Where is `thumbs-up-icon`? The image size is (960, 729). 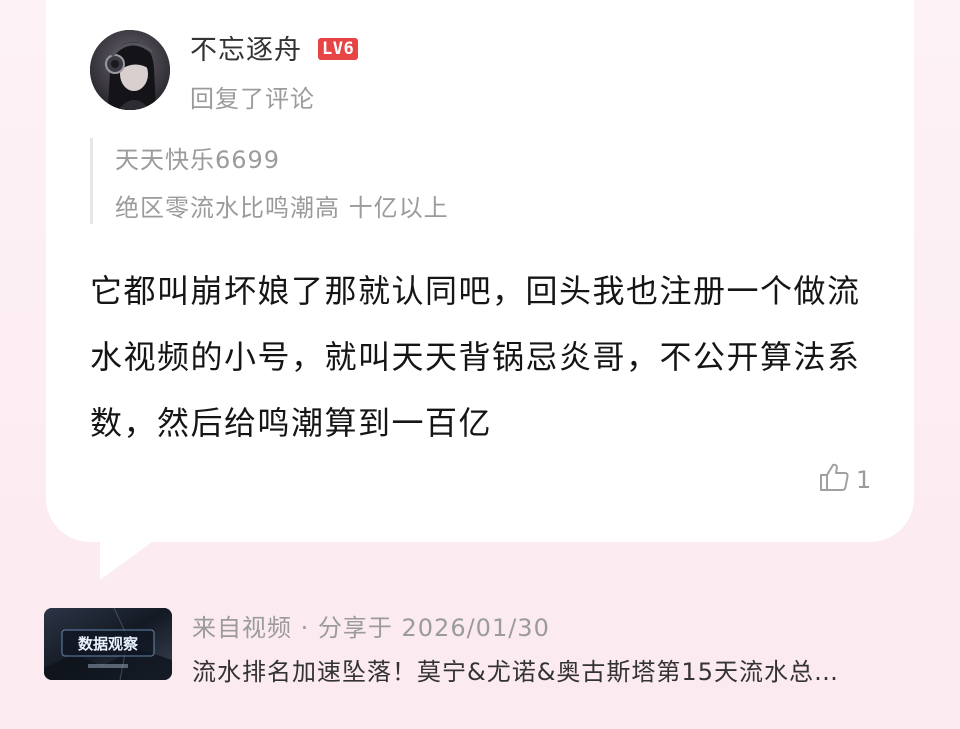 thumbs-up-icon is located at coordinates (834, 480).